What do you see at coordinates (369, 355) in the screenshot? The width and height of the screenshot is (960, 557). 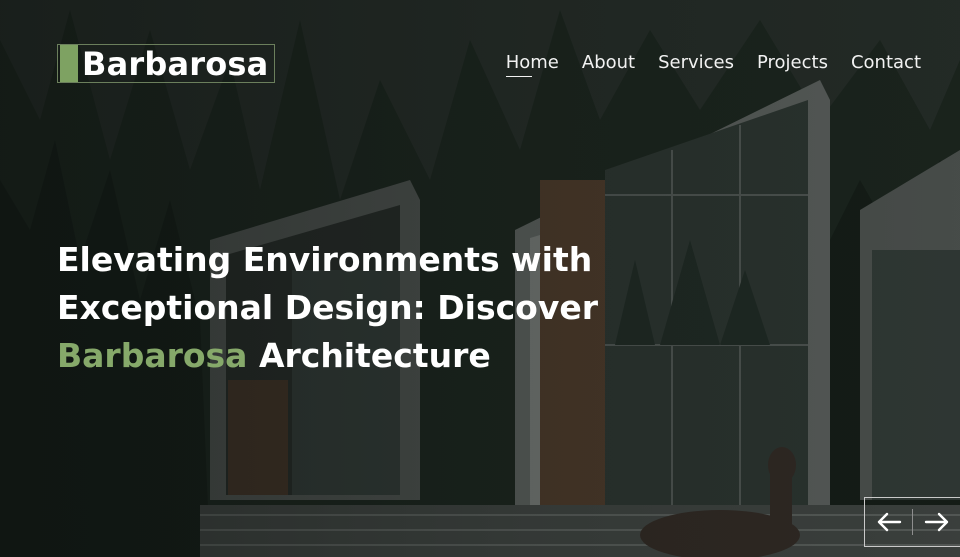 I see `headline-end: Architecture` at bounding box center [369, 355].